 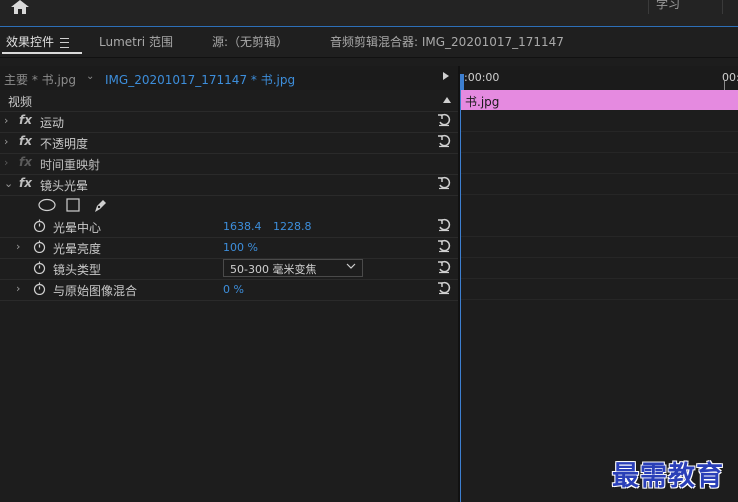 I want to click on tab-audio-clip-mixer: 音频剪辑混合器: IMG_20201017_171147, so click(x=447, y=41).